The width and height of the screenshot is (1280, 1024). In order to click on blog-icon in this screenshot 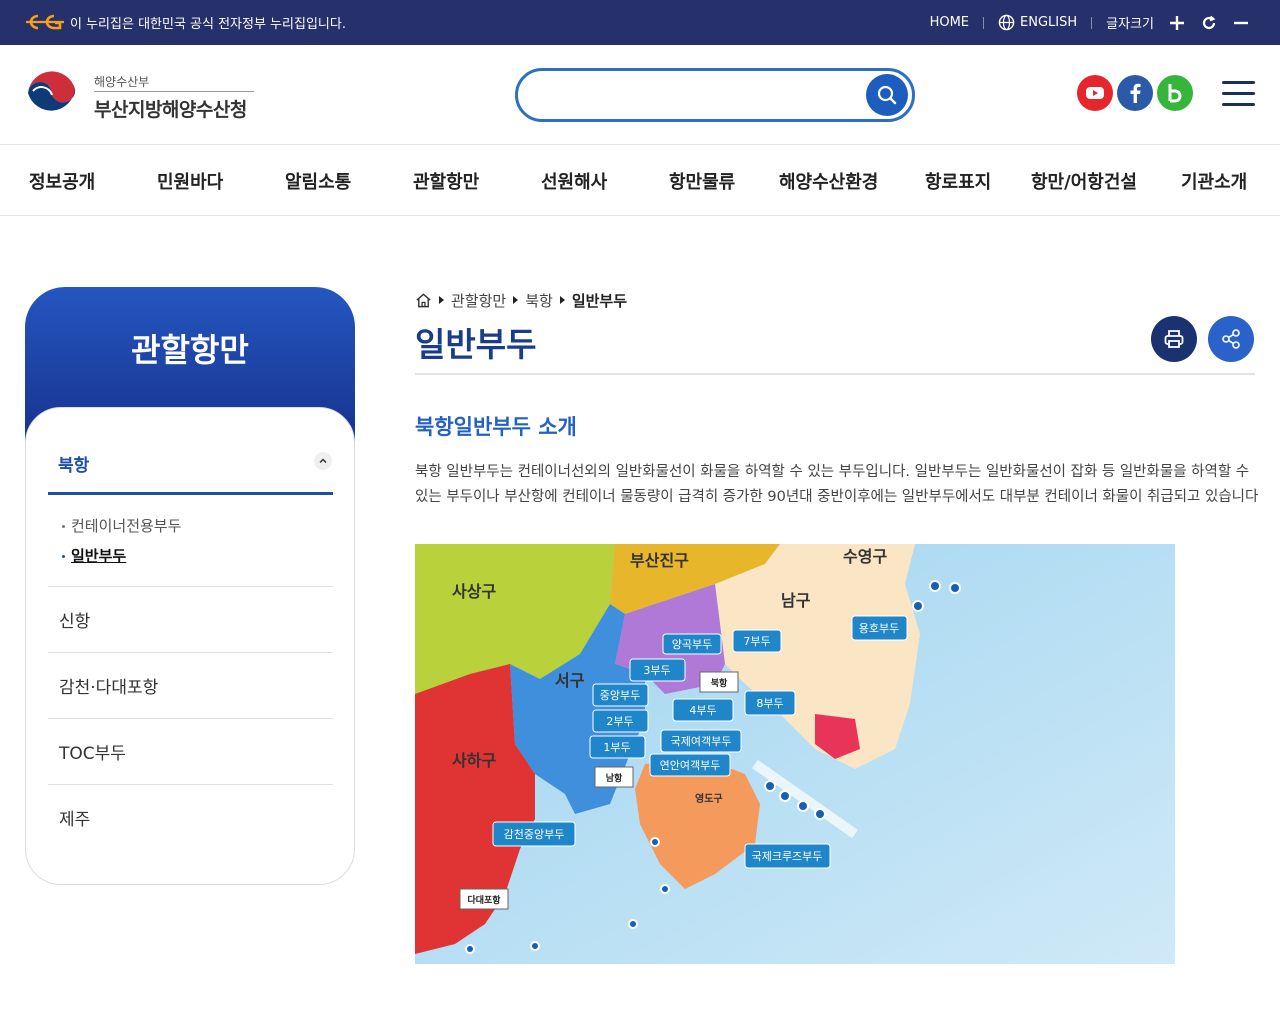, I will do `click(1175, 93)`.